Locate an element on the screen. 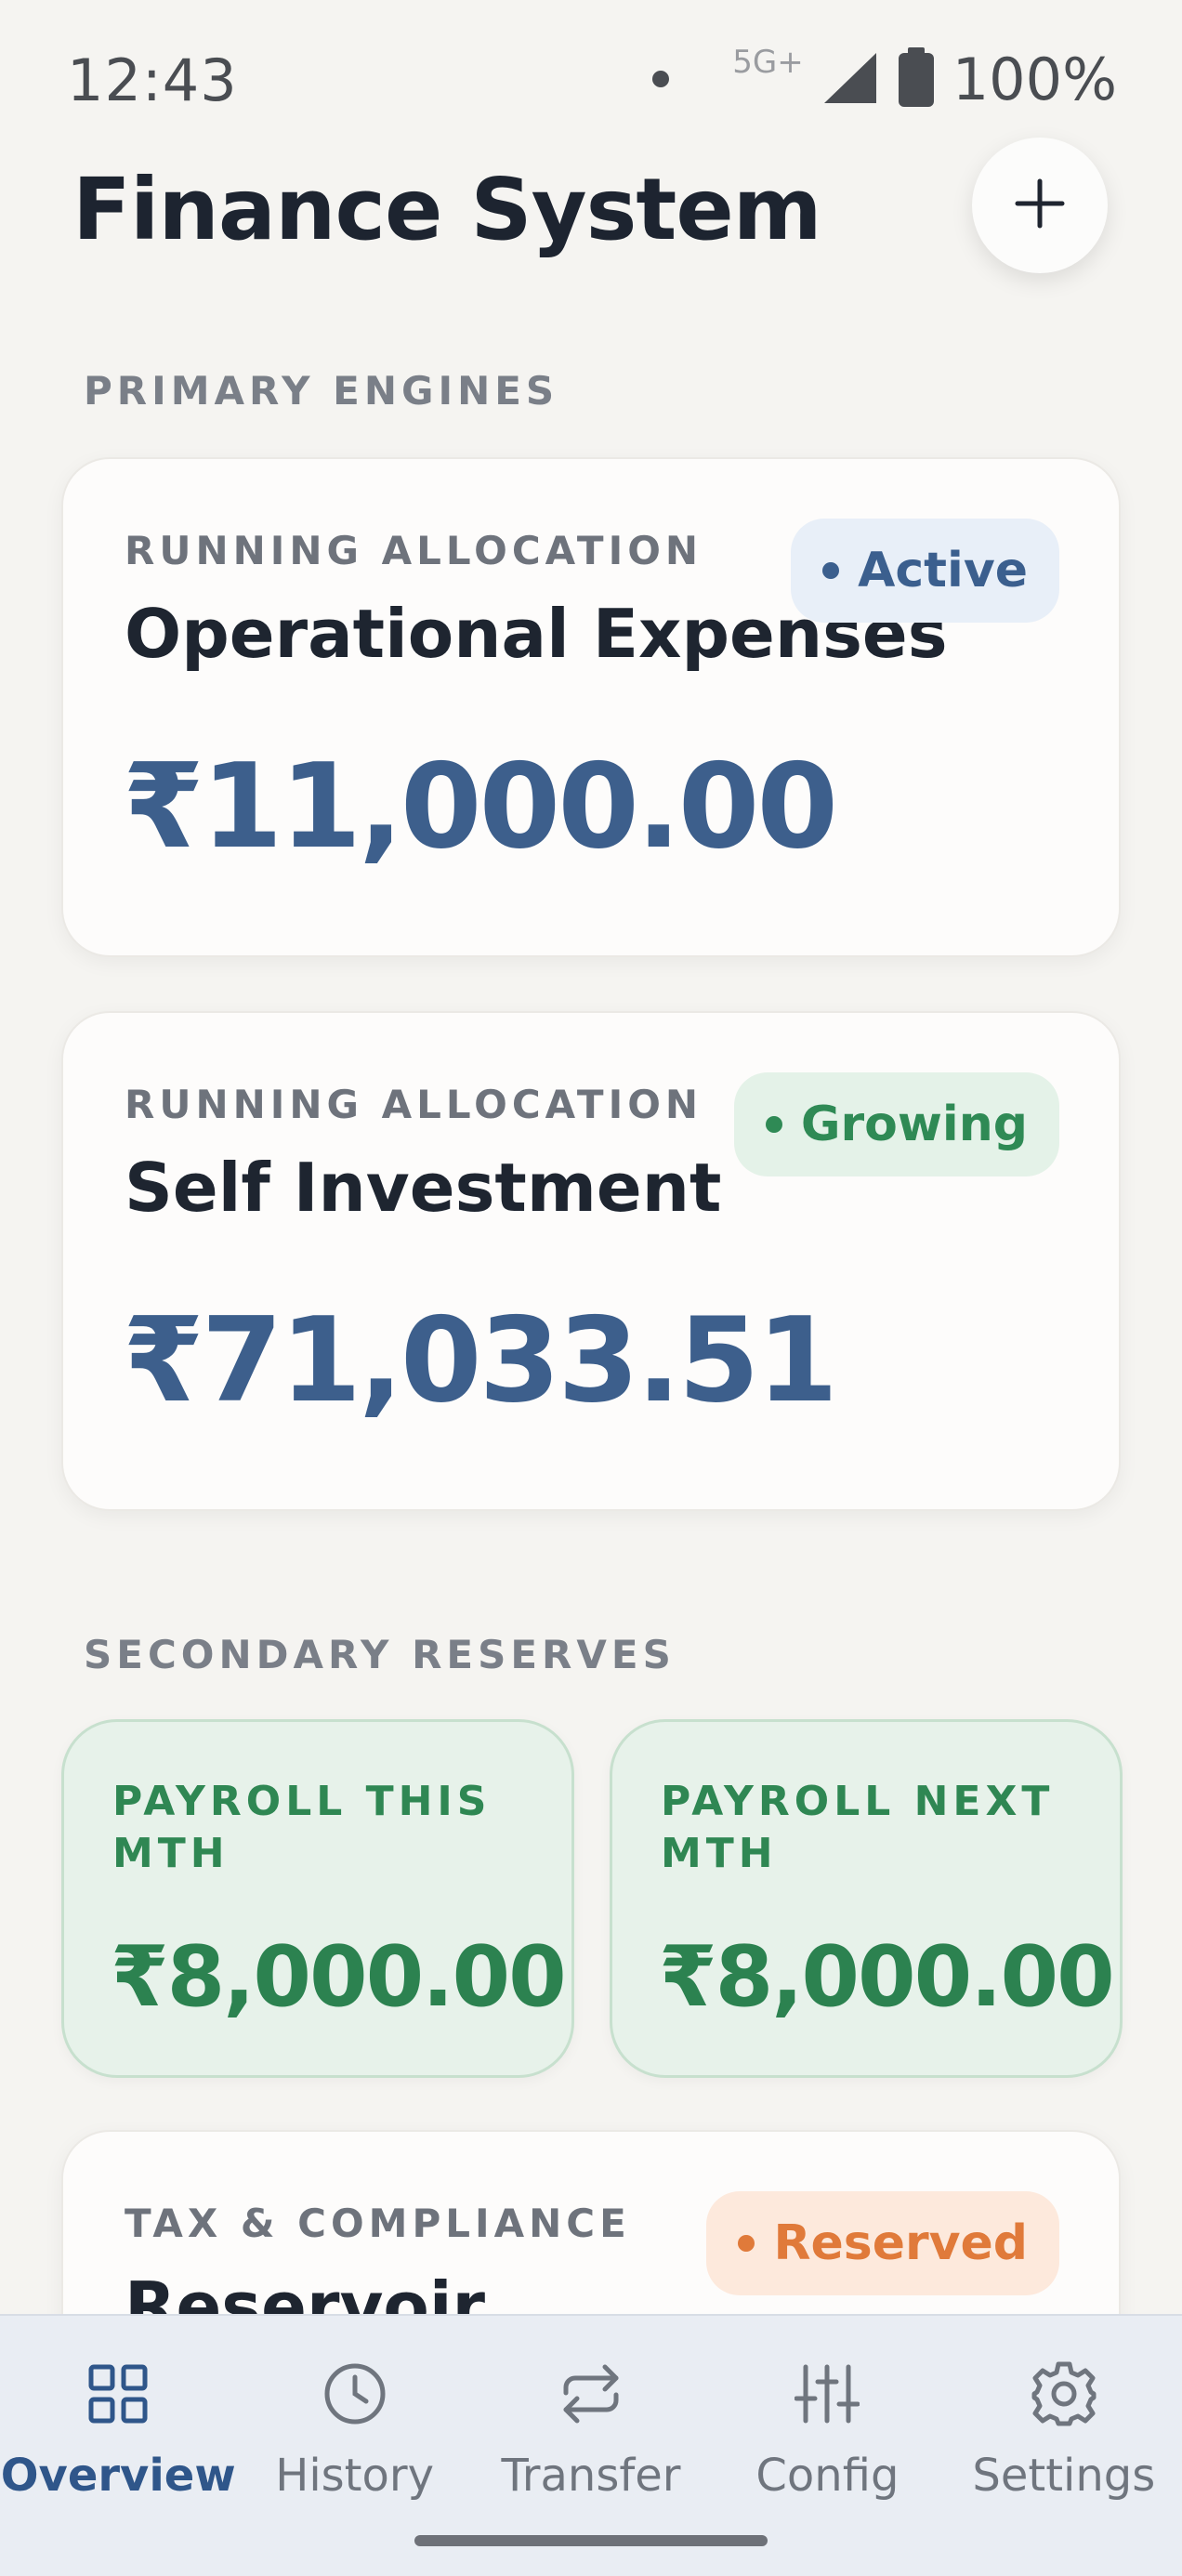 This screenshot has width=1182, height=2576. add-button is located at coordinates (1040, 205).